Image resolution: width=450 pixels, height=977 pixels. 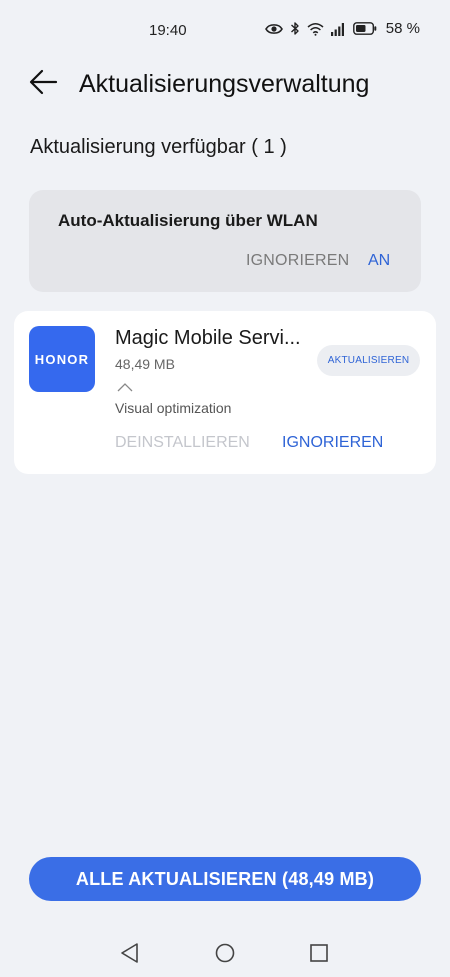 I want to click on ignore-app-button: IGNORIEREN, so click(x=332, y=443).